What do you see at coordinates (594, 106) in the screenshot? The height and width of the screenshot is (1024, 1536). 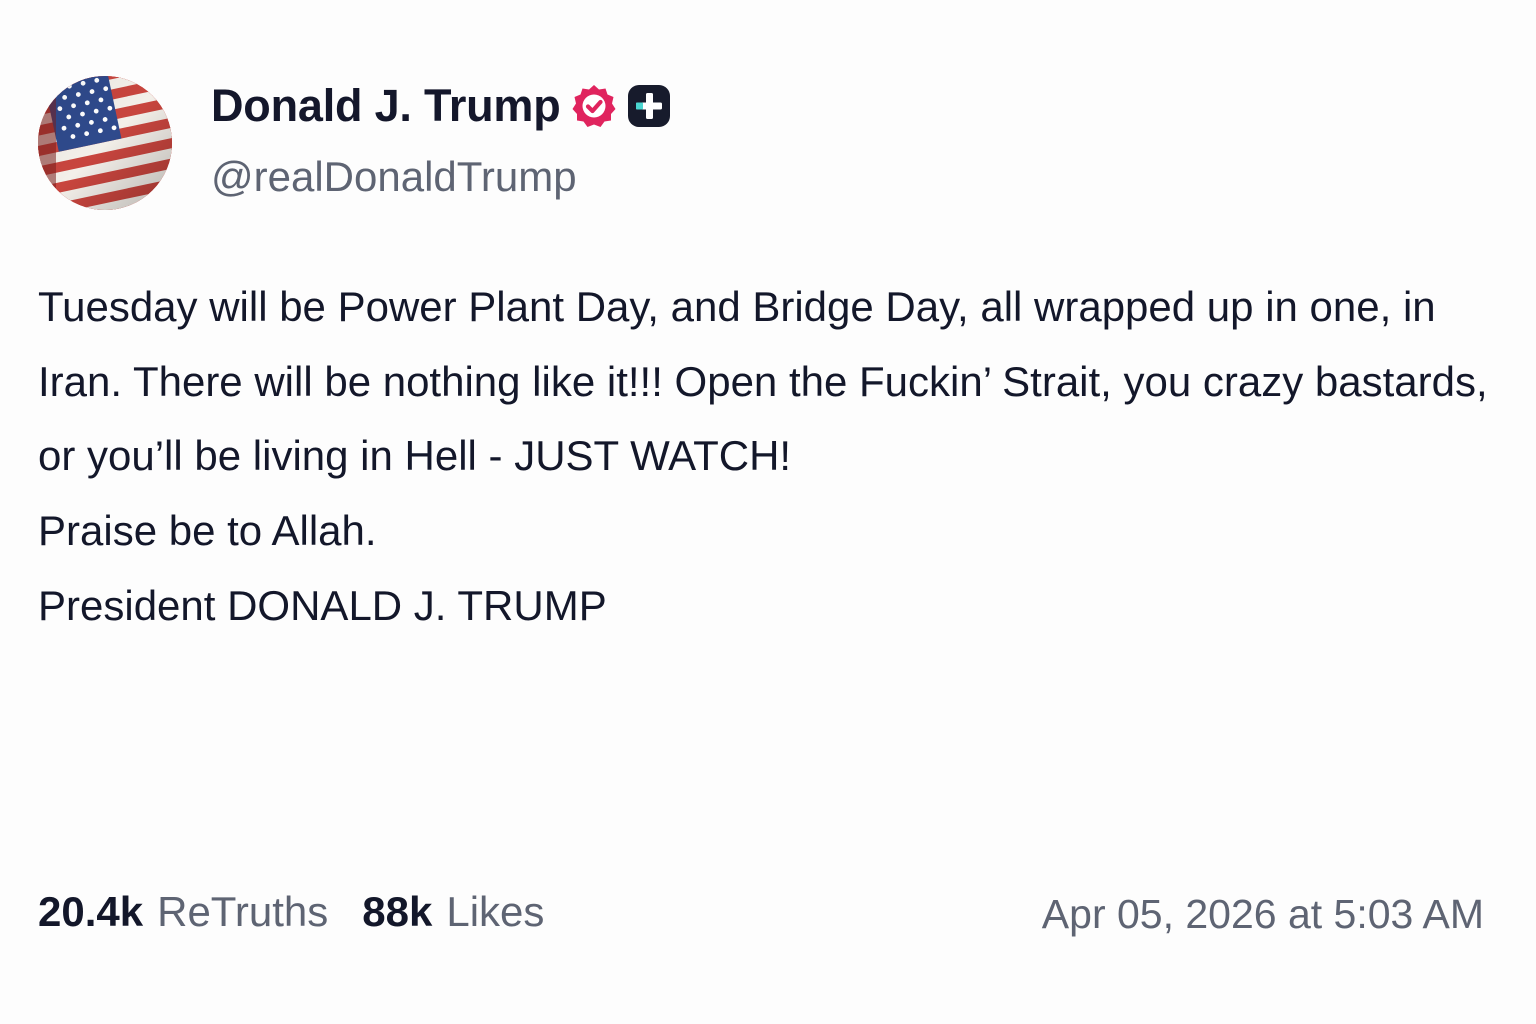 I see `verified-badge-icon` at bounding box center [594, 106].